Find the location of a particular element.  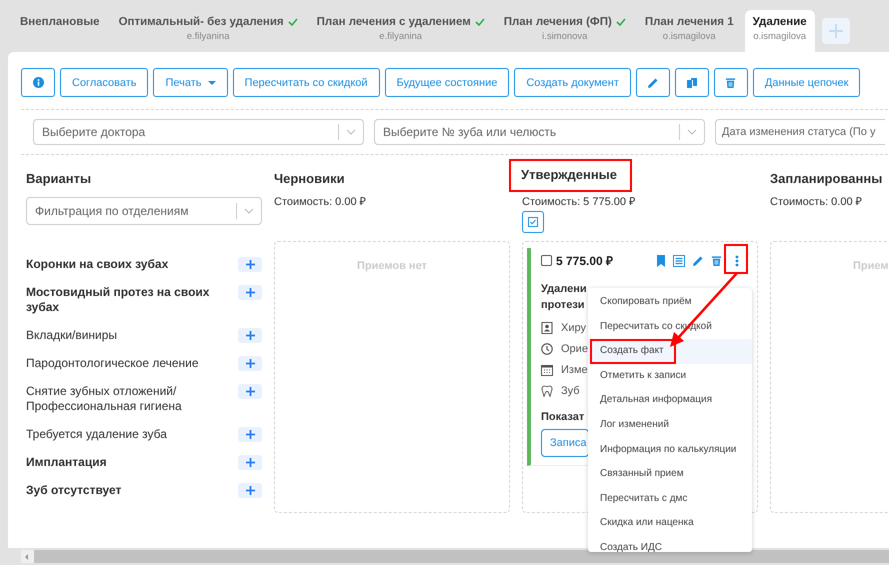

tab: План лечения 1 o.ismagilova is located at coordinates (689, 28).